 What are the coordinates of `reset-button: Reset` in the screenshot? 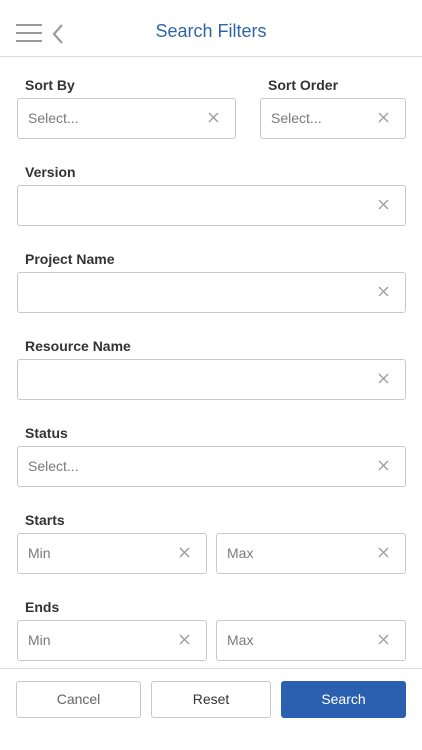 It's located at (211, 699).